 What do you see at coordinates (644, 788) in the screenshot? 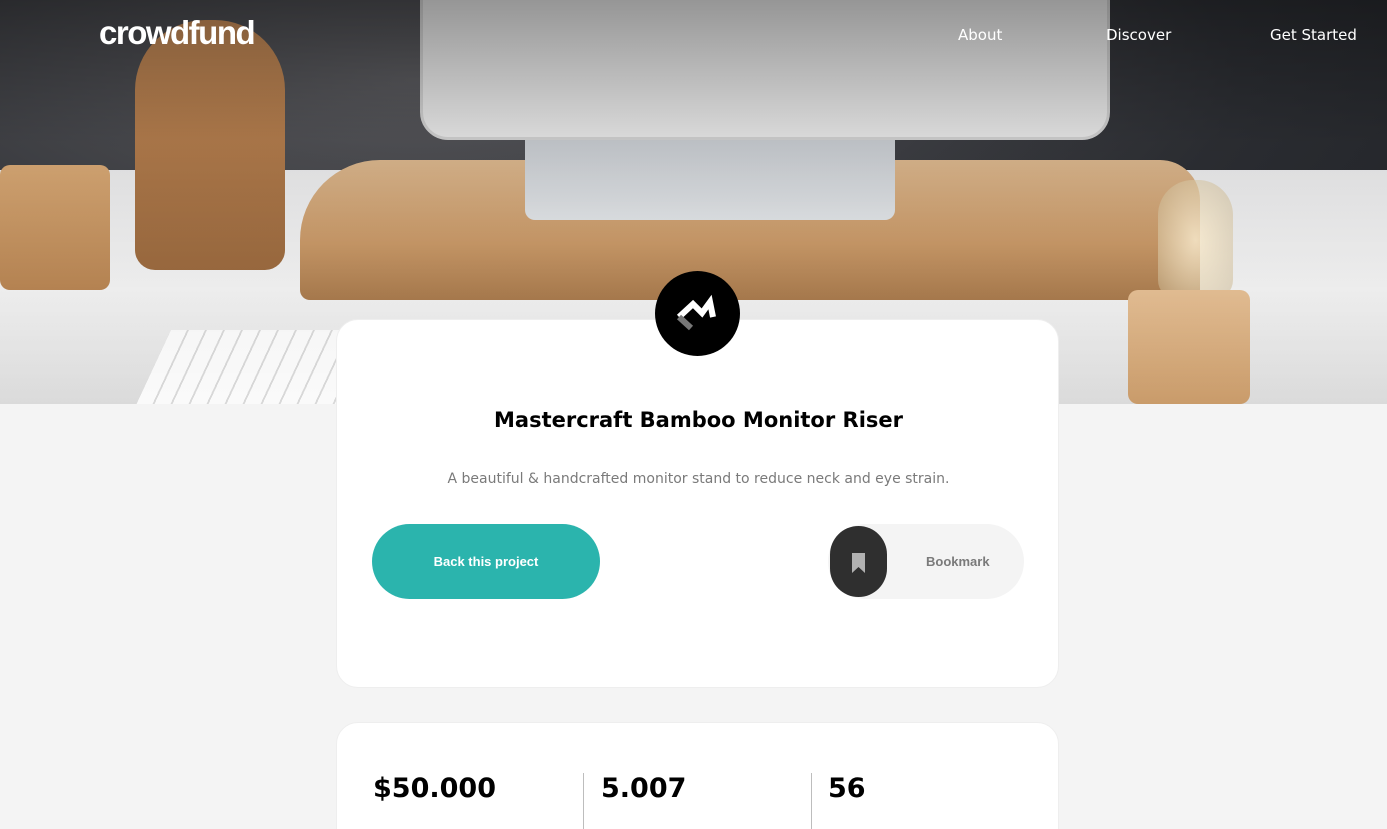
I see `stat-total-backers: 5.007` at bounding box center [644, 788].